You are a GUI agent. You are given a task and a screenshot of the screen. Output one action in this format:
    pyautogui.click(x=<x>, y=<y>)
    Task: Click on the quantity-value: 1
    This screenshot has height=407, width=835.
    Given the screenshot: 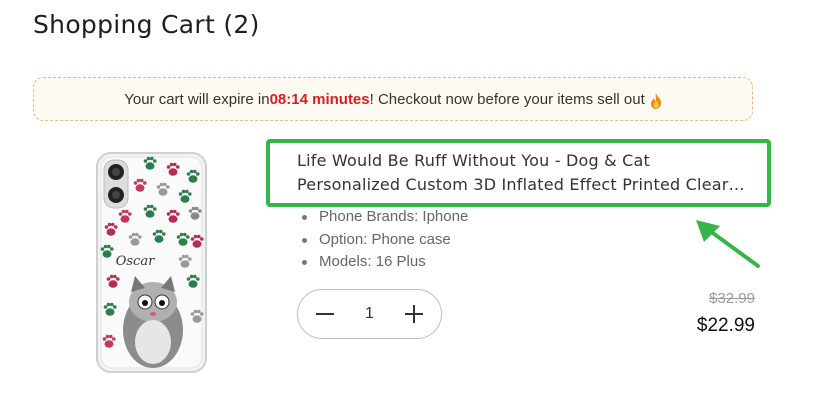 What is the action you would take?
    pyautogui.click(x=370, y=314)
    